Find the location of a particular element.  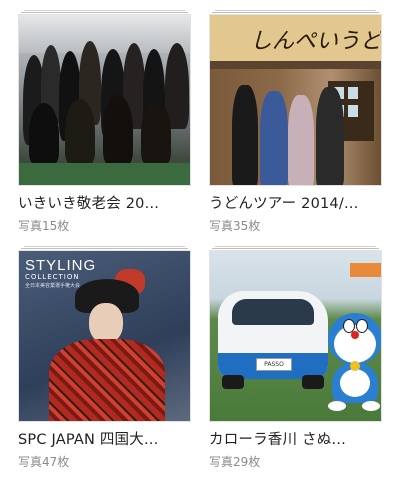

license-plate: PASSO is located at coordinates (274, 364).